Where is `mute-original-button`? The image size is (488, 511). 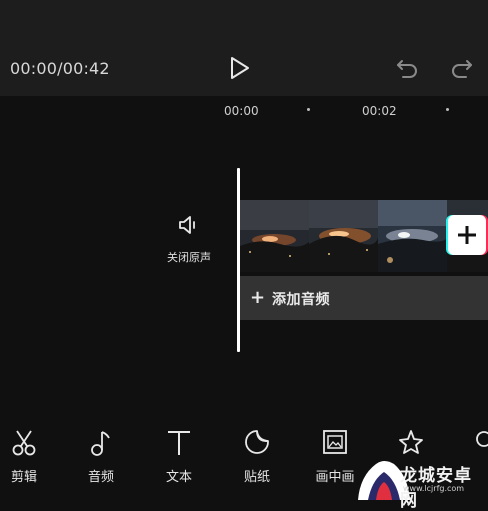
mute-original-button is located at coordinates (189, 227).